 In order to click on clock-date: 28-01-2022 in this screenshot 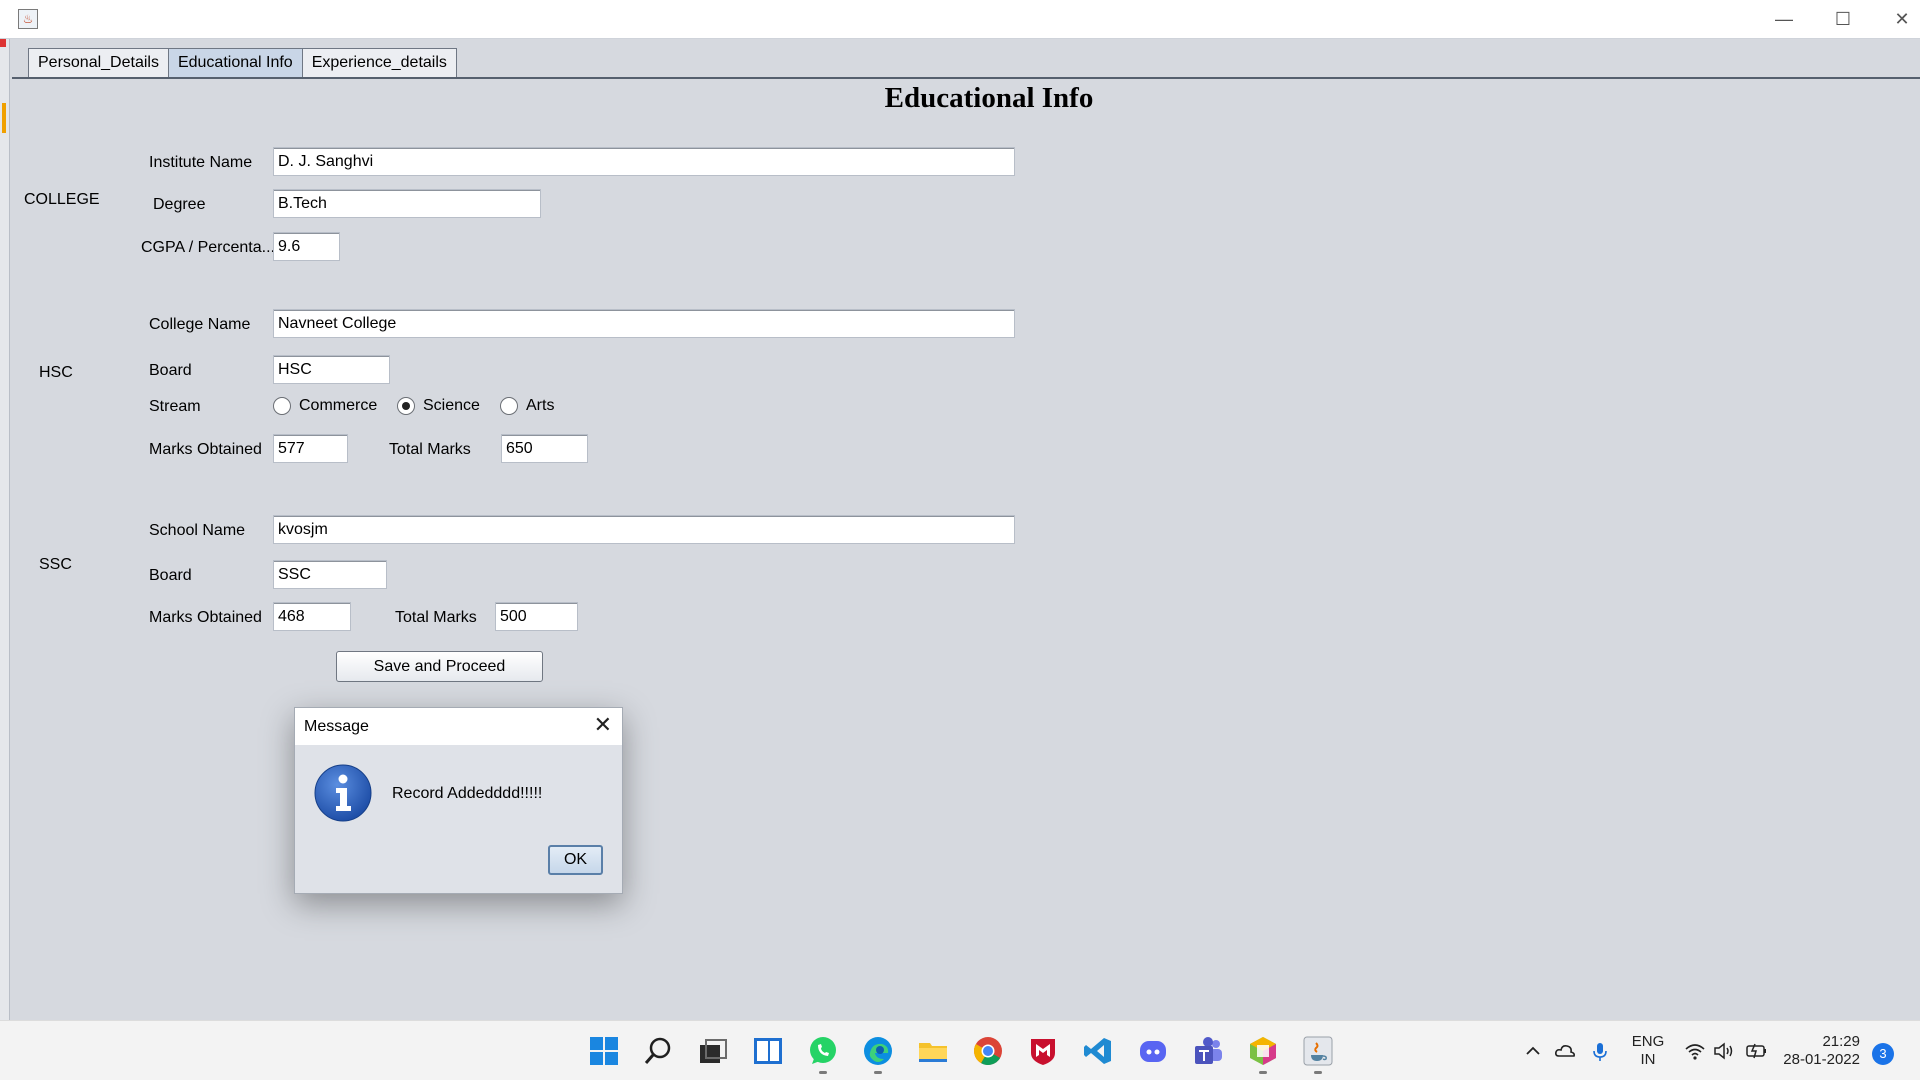, I will do `click(1821, 1059)`.